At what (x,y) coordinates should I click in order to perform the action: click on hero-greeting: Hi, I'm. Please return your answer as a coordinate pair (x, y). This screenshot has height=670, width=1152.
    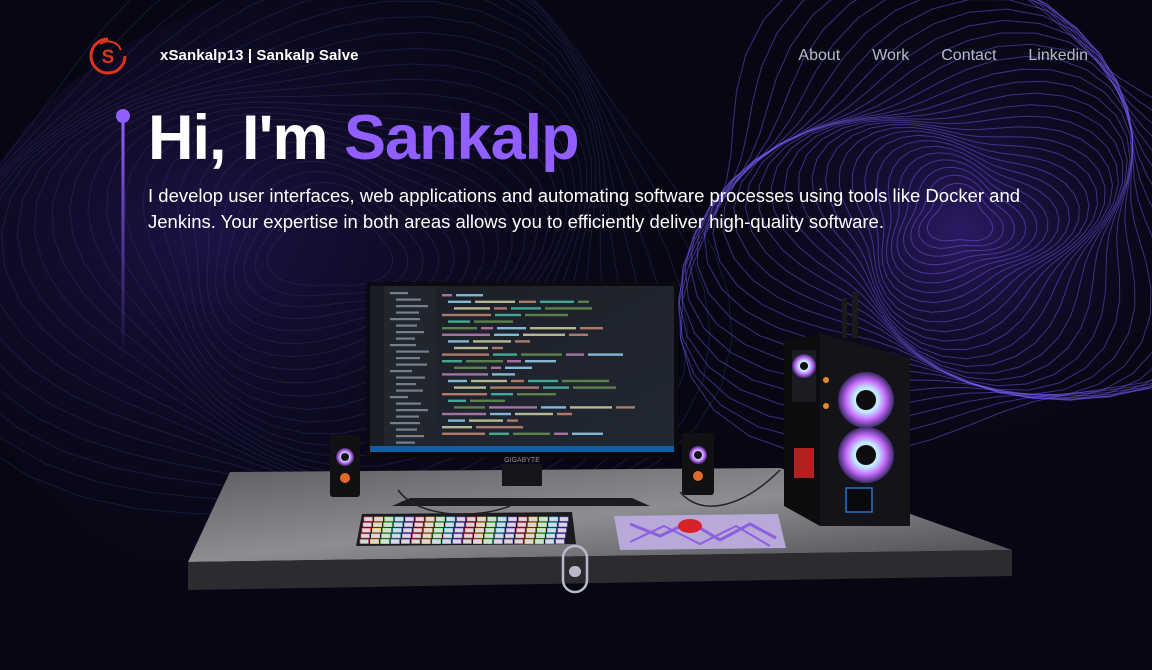
    Looking at the image, I should click on (246, 138).